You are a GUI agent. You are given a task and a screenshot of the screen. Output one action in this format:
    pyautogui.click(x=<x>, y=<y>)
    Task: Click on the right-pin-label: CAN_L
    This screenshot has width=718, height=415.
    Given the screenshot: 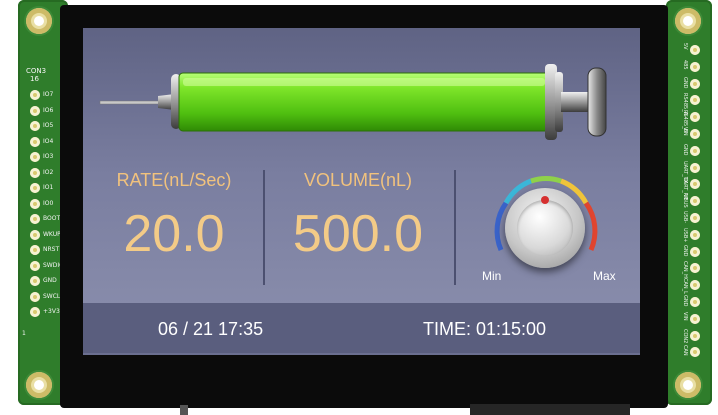 What is the action you would take?
    pyautogui.click(x=685, y=286)
    